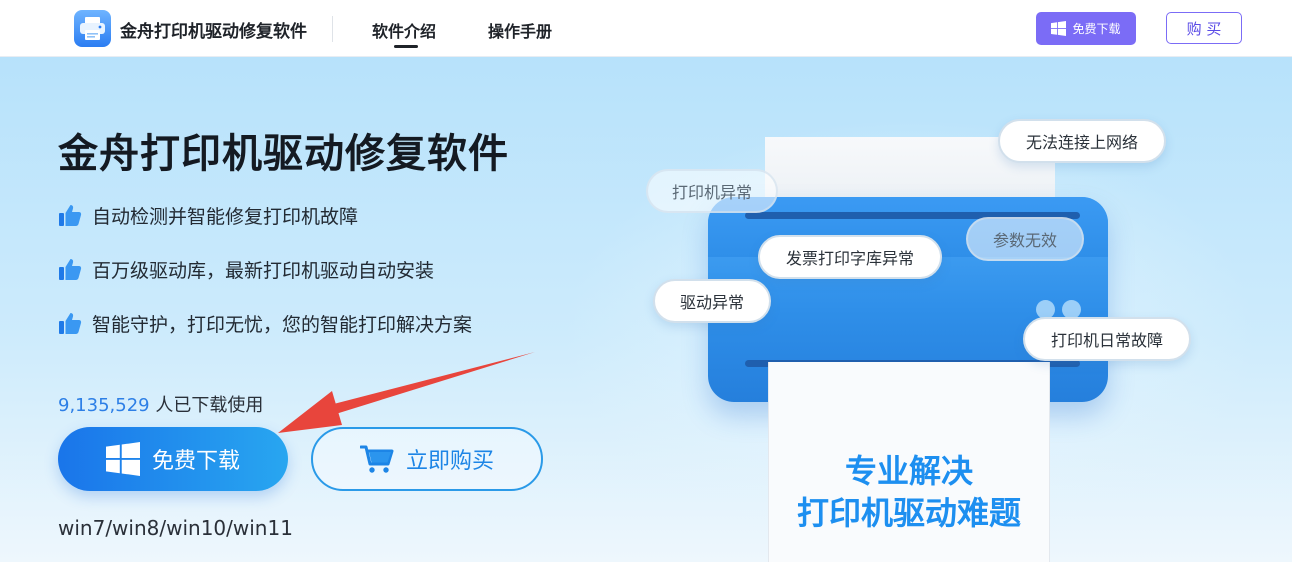 The height and width of the screenshot is (562, 1292). Describe the element at coordinates (332, 29) in the screenshot. I see `nav-divider` at that location.